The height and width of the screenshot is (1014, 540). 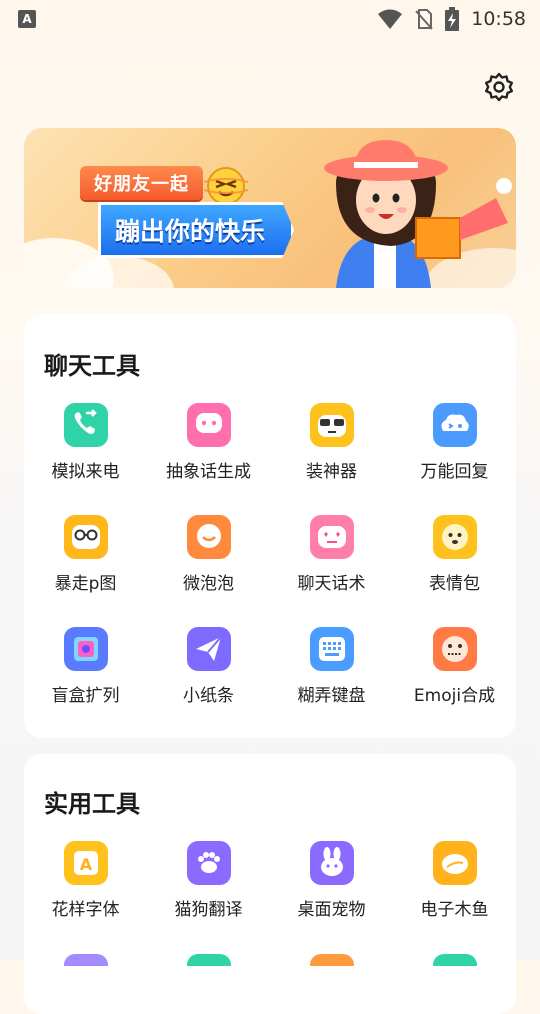 What do you see at coordinates (208, 649) in the screenshot?
I see `paper-plane-icon` at bounding box center [208, 649].